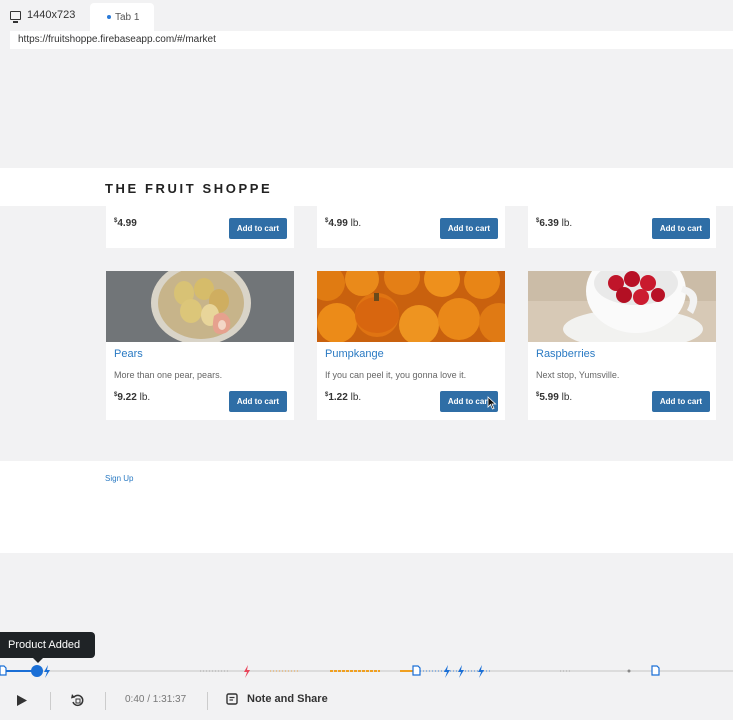 The image size is (733, 720). I want to click on mouse-cursor-icon, so click(492, 403).